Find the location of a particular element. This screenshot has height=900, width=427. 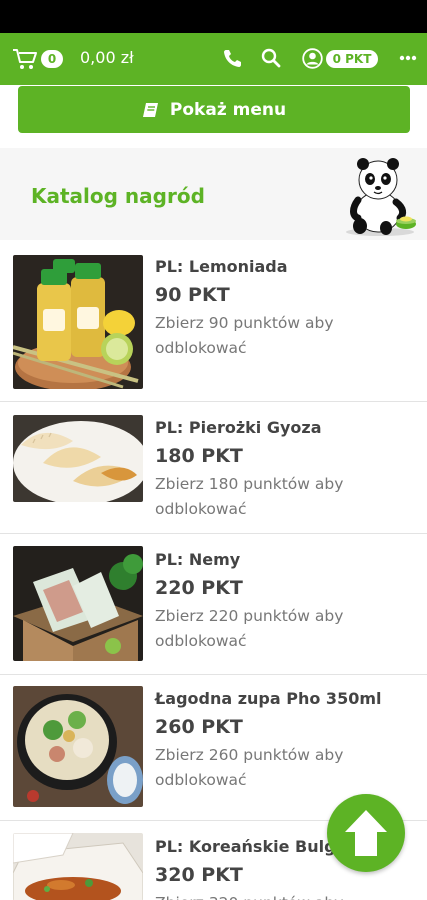

catalog-header: Katalog nagród is located at coordinates (213, 194).